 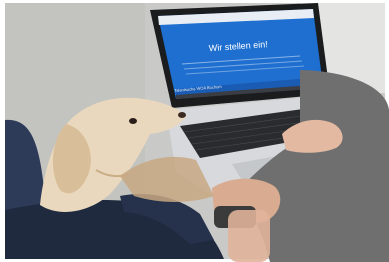 What do you see at coordinates (182, 115) in the screenshot?
I see `dog-nose` at bounding box center [182, 115].